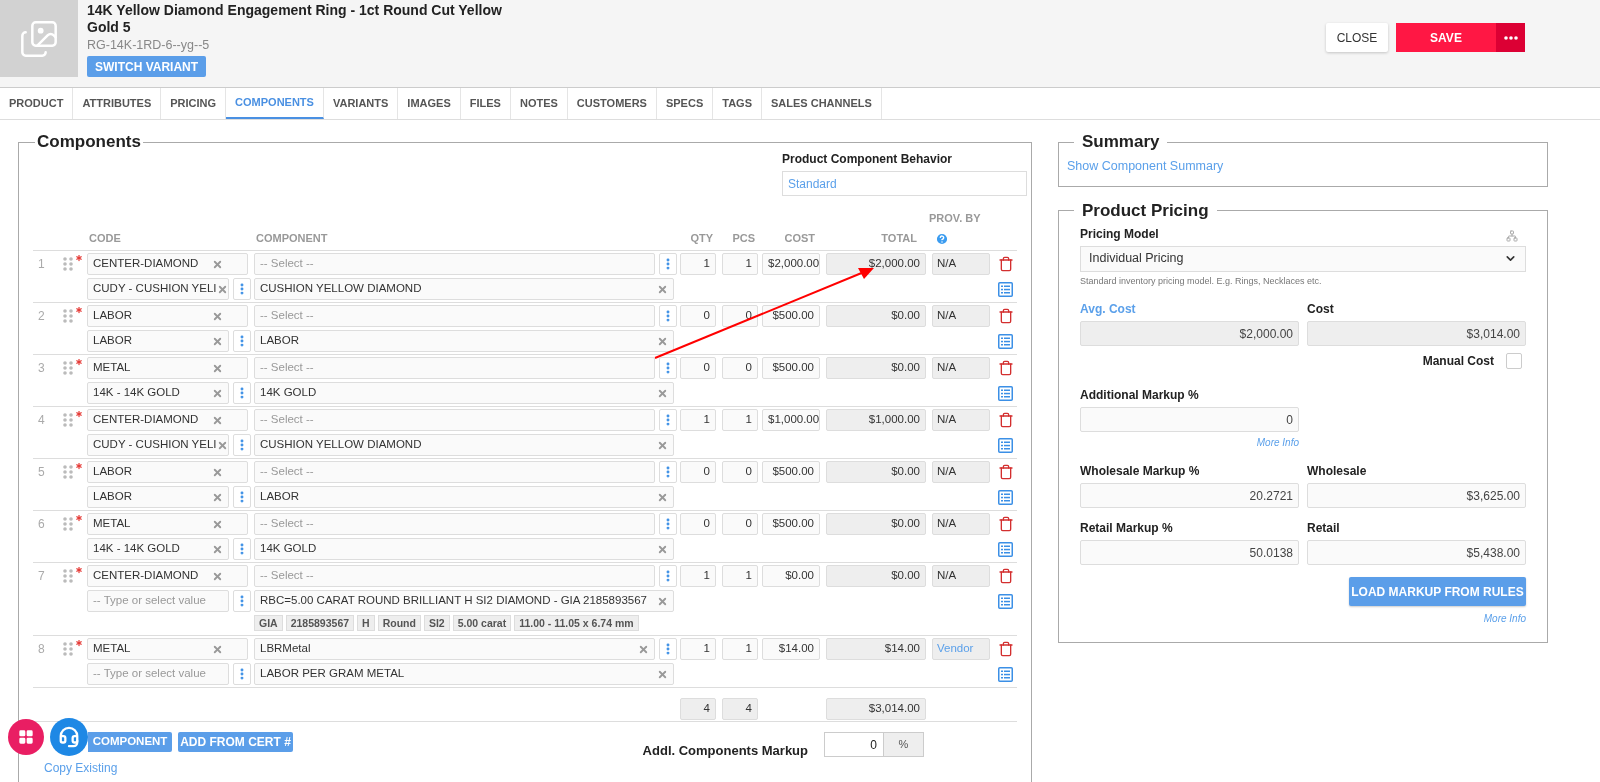 This screenshot has height=782, width=1600. Describe the element at coordinates (464, 674) in the screenshot. I see `input-field: LABOR PER GRAM METAL` at that location.